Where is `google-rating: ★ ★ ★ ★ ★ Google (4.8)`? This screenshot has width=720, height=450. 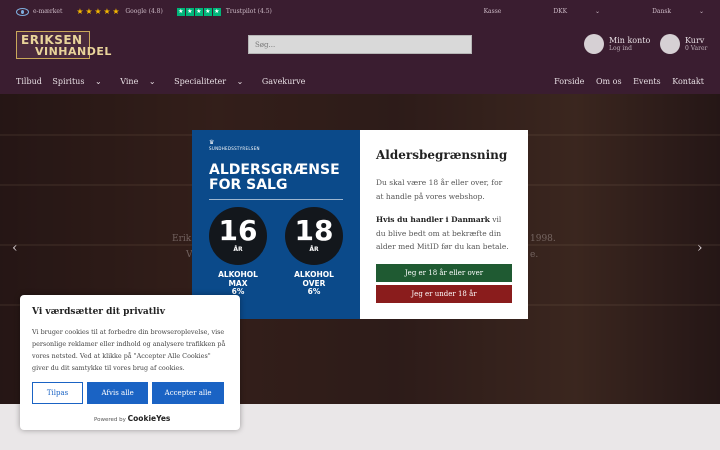
google-rating: ★ ★ ★ ★ ★ Google (4.8) is located at coordinates (119, 11).